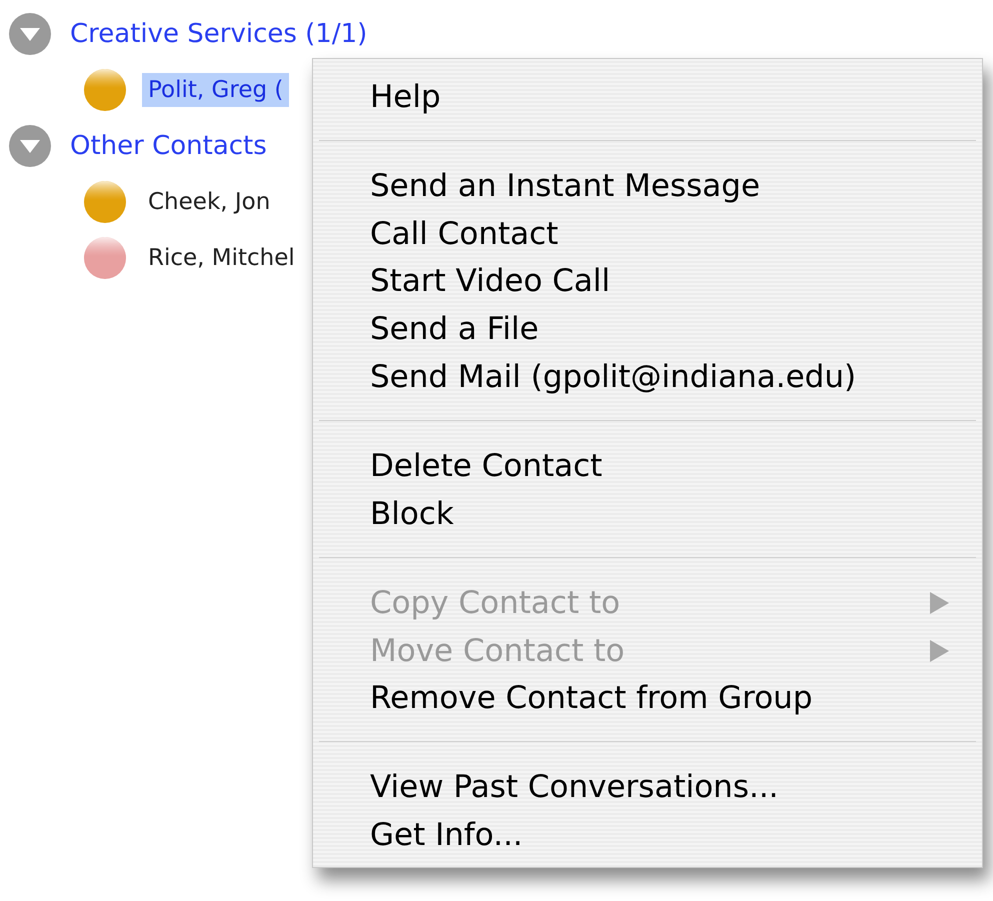 The width and height of the screenshot is (993, 901). Describe the element at coordinates (219, 34) in the screenshot. I see `group-label: Creative Services (1/1)` at that location.